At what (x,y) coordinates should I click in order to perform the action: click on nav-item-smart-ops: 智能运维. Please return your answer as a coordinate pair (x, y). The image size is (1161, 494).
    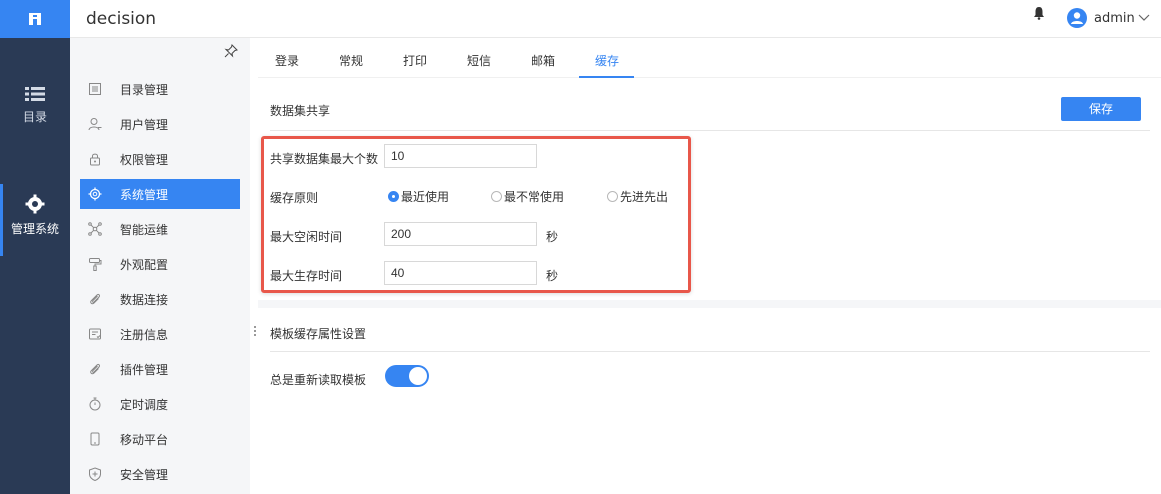
    Looking at the image, I should click on (160, 229).